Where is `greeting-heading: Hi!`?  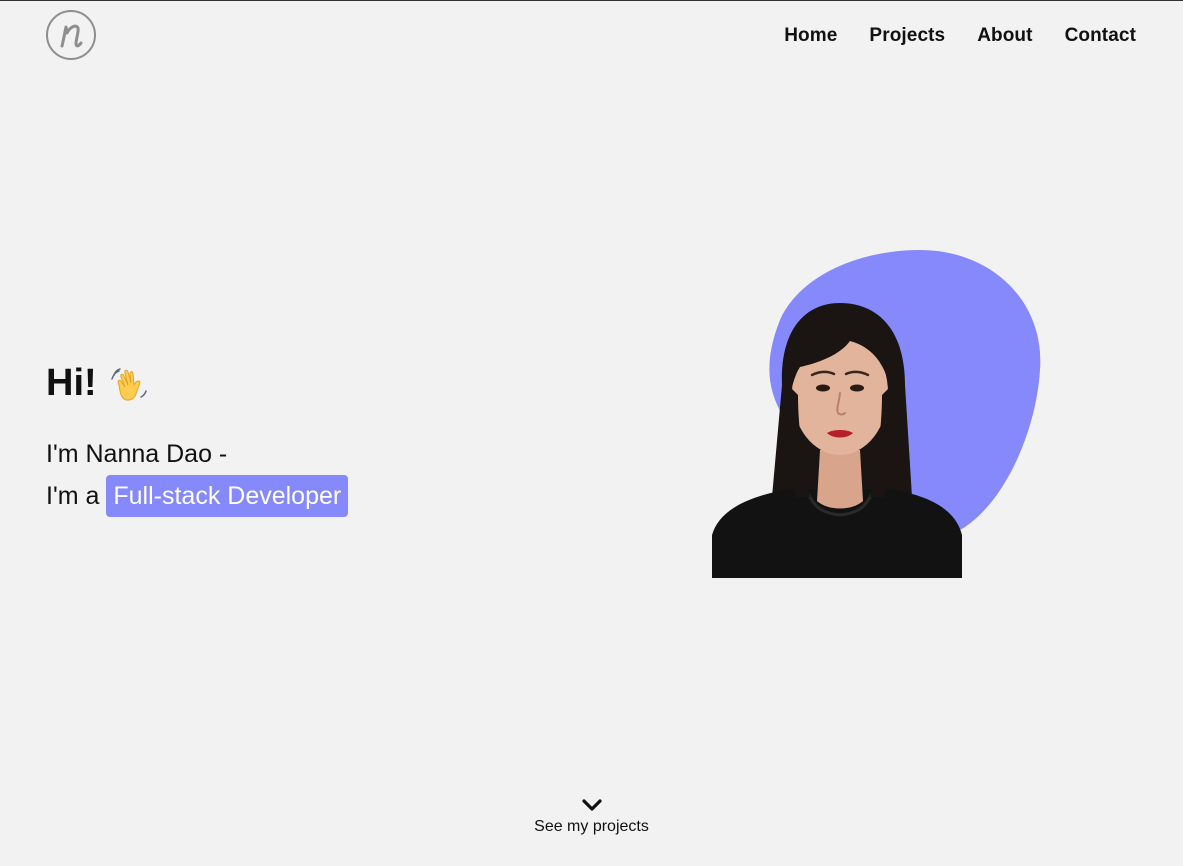 greeting-heading: Hi! is located at coordinates (71, 383).